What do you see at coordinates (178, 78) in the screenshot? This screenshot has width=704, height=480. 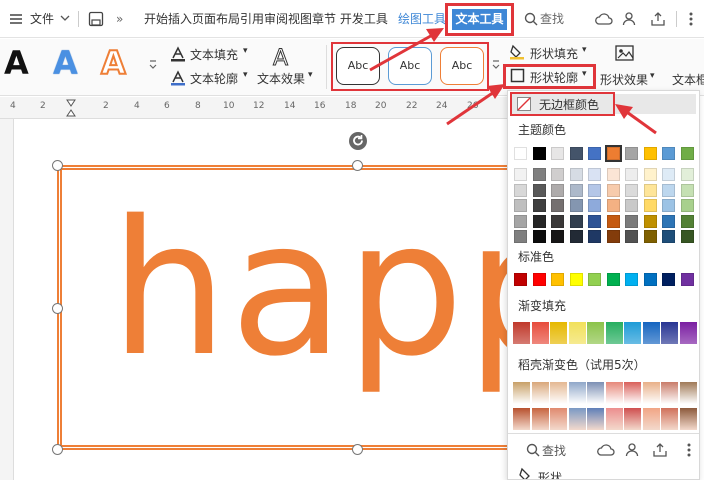 I see `text-outline-icon` at bounding box center [178, 78].